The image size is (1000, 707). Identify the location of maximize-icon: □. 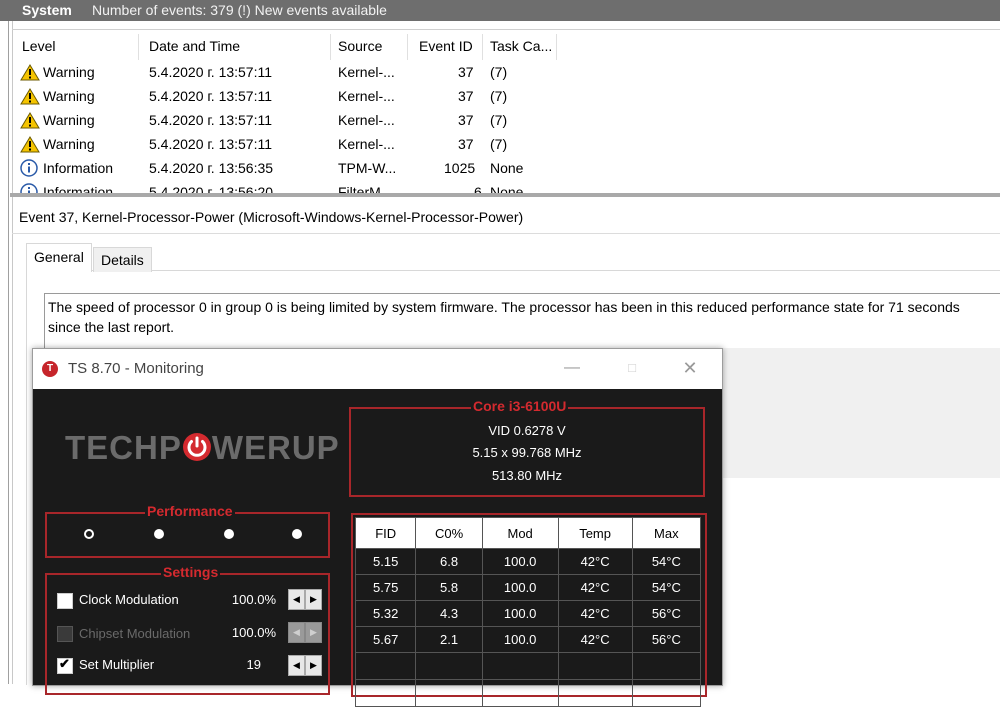
(632, 368).